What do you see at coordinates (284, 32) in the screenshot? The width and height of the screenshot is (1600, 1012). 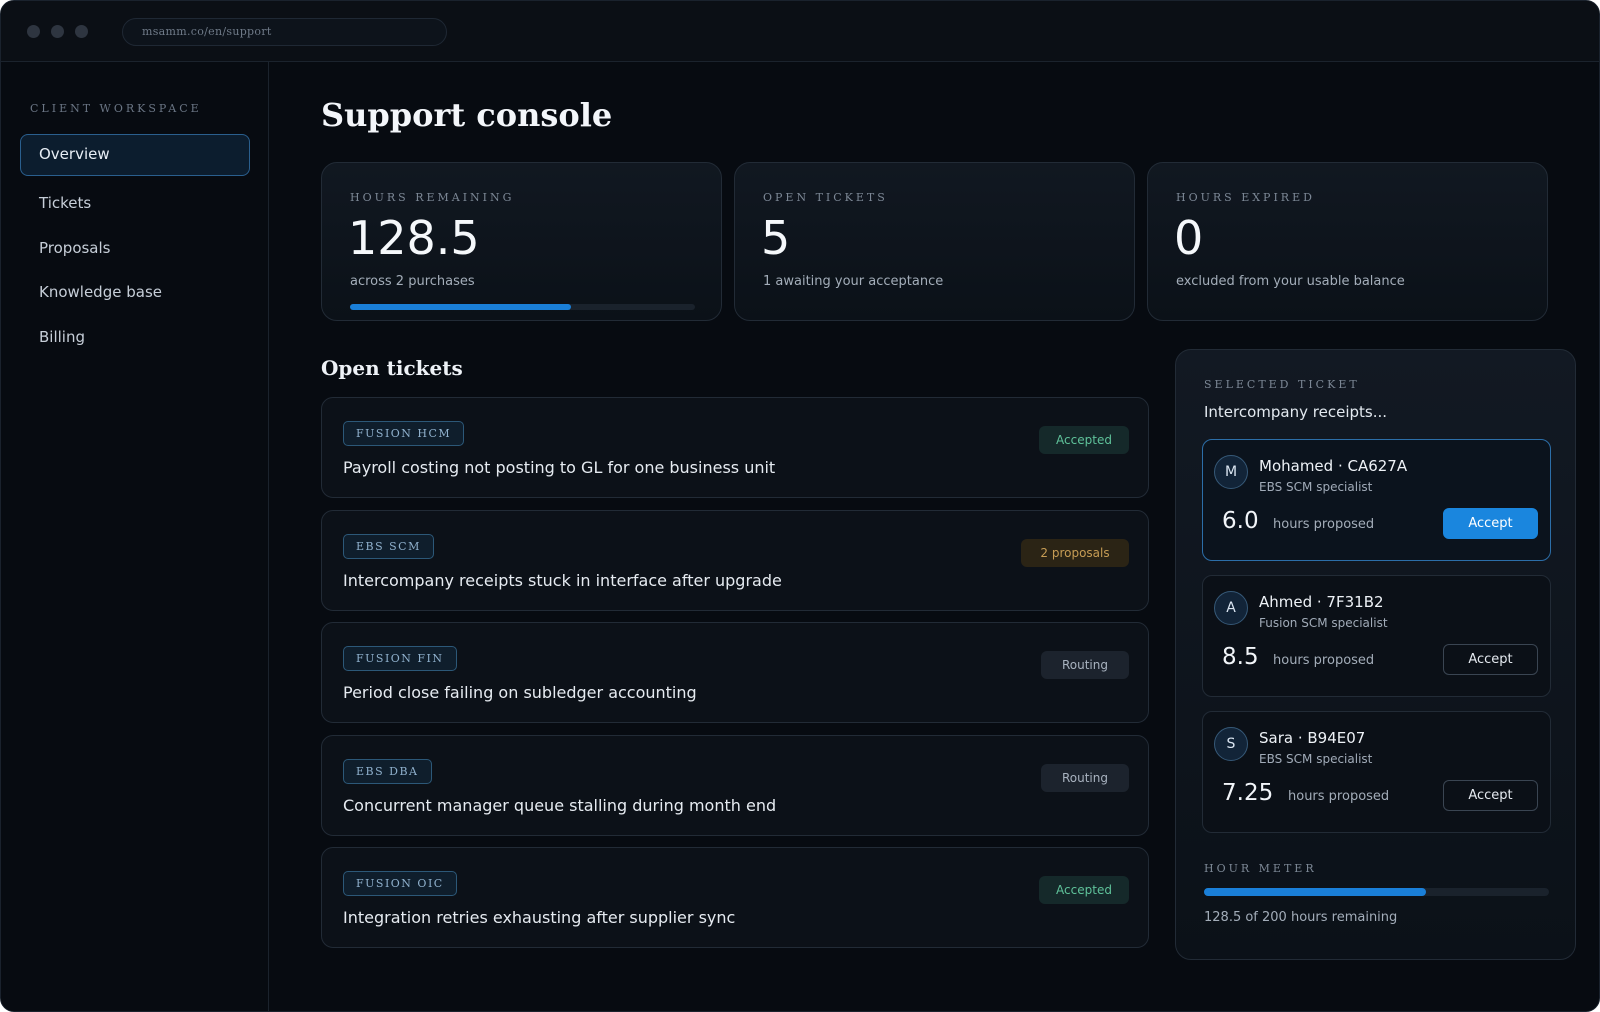 I see `url-bar: msamm.co/en/support` at bounding box center [284, 32].